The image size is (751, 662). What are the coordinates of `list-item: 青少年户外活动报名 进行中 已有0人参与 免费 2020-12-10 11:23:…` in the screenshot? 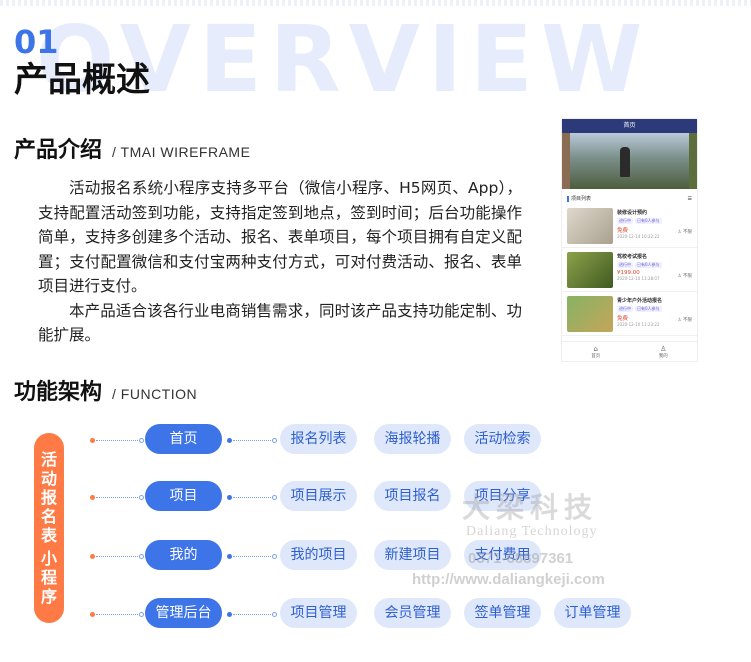 It's located at (629, 314).